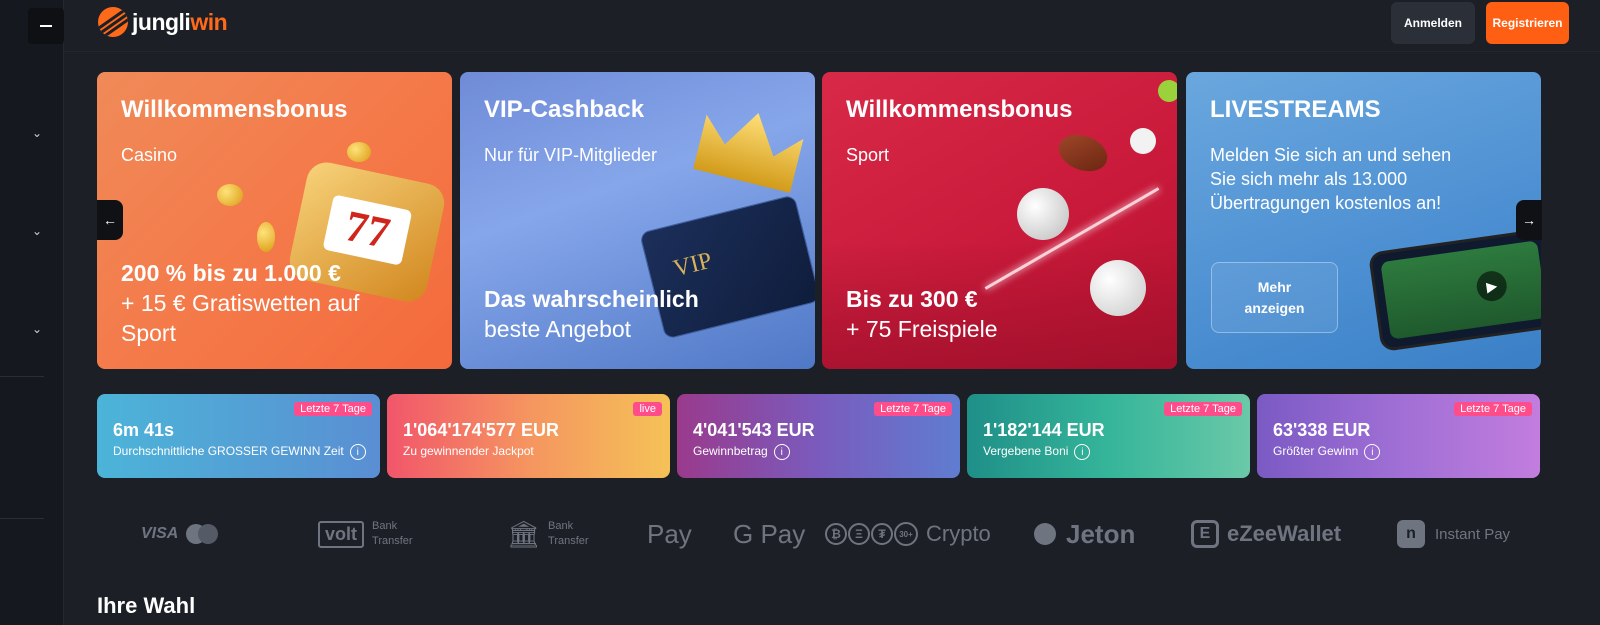  I want to click on stat-label: Größter Gewinn, so click(1316, 451).